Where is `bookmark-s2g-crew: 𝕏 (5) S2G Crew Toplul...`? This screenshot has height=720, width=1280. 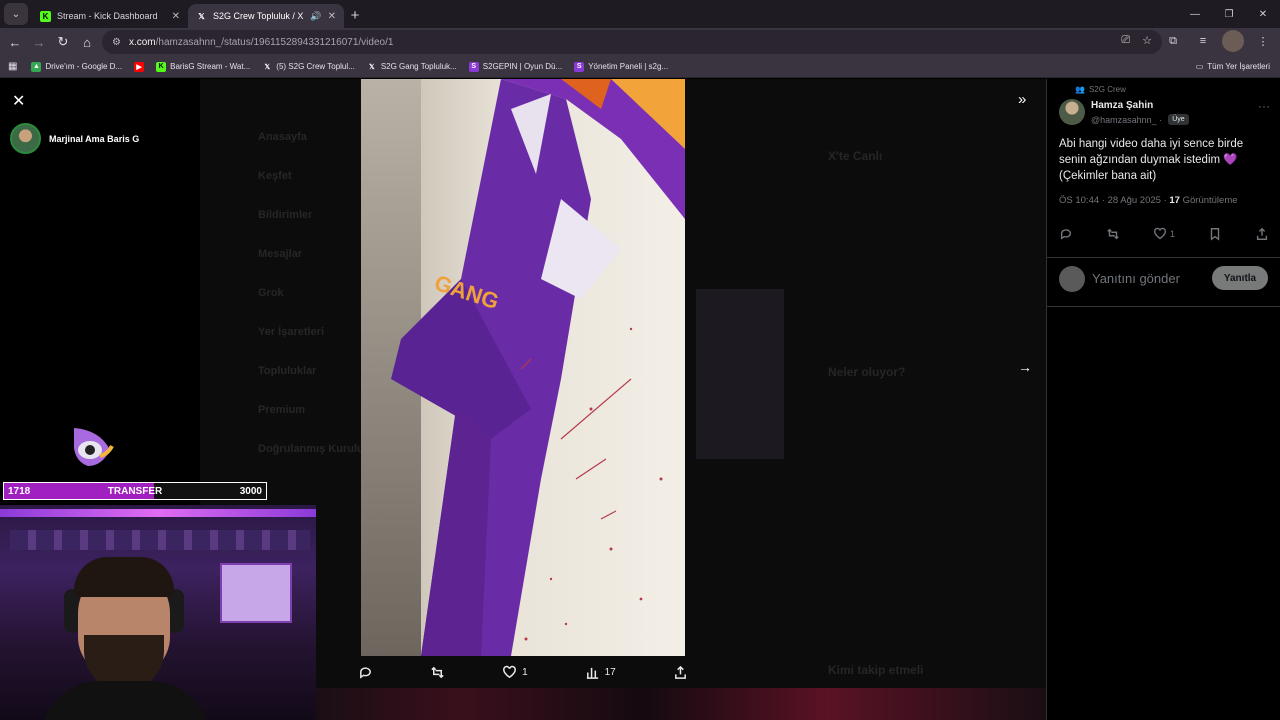
bookmark-s2g-crew: 𝕏 (5) S2G Crew Toplul... is located at coordinates (308, 67).